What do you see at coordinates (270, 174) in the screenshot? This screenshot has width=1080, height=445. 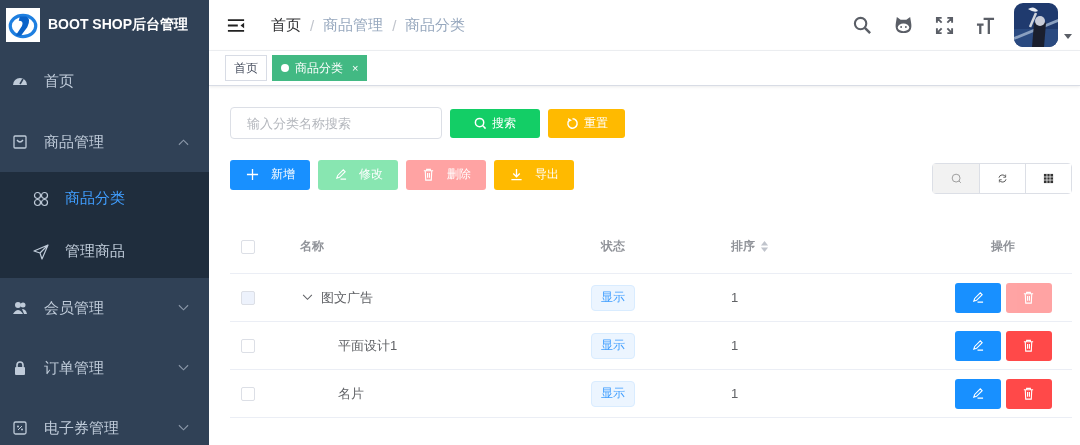 I see `add-button: 新增` at bounding box center [270, 174].